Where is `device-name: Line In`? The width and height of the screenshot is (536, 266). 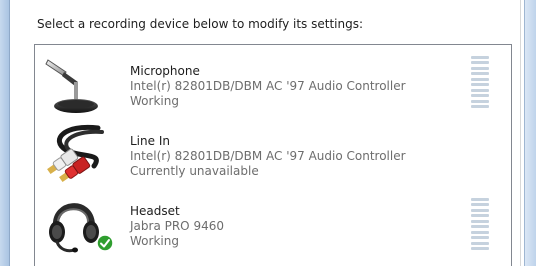 device-name: Line In is located at coordinates (150, 141).